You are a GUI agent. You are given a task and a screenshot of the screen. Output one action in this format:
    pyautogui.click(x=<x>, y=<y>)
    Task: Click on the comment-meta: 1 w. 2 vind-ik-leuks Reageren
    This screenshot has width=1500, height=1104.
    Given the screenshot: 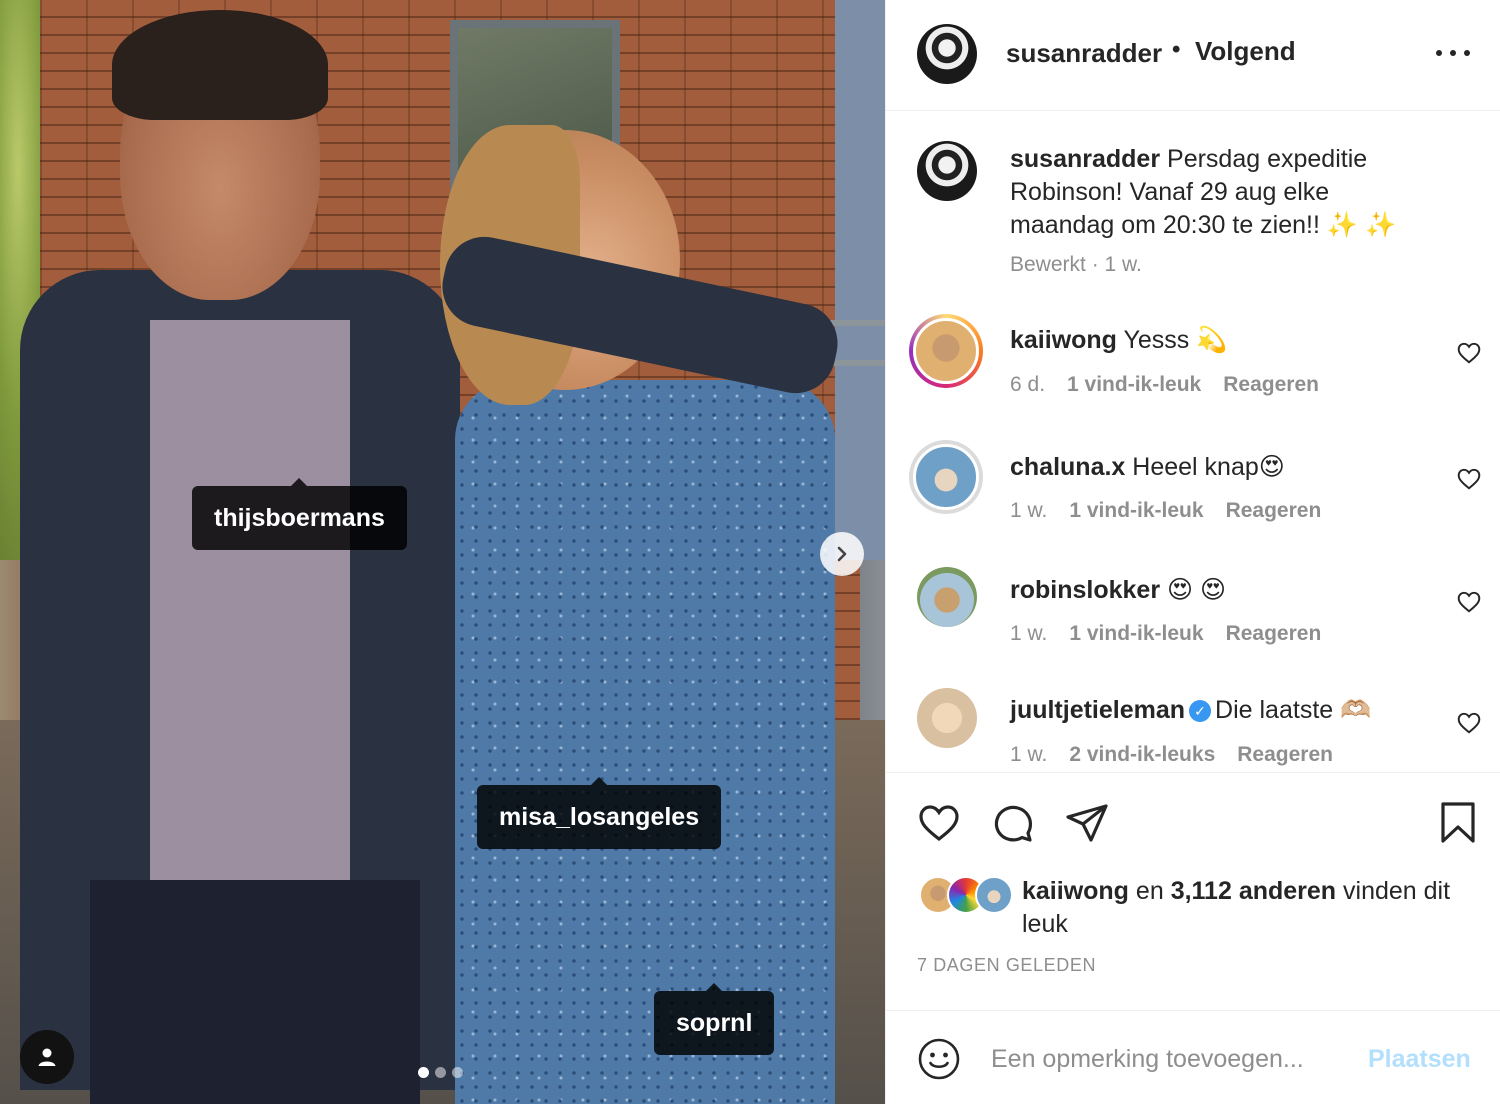 What is the action you would take?
    pyautogui.click(x=1171, y=755)
    